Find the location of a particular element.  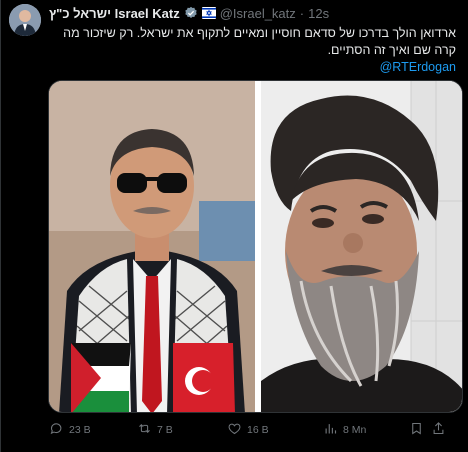

bookmark-icon is located at coordinates (416, 430).